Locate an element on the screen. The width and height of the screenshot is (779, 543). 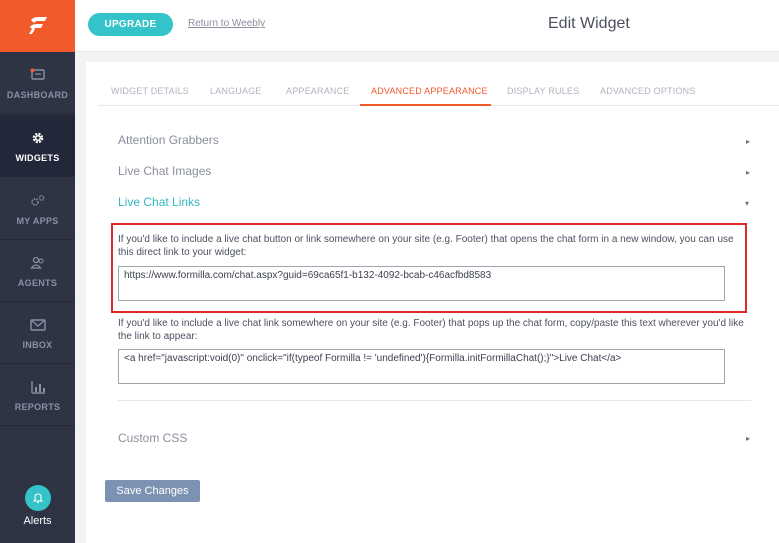
bell-icon is located at coordinates (37, 498).